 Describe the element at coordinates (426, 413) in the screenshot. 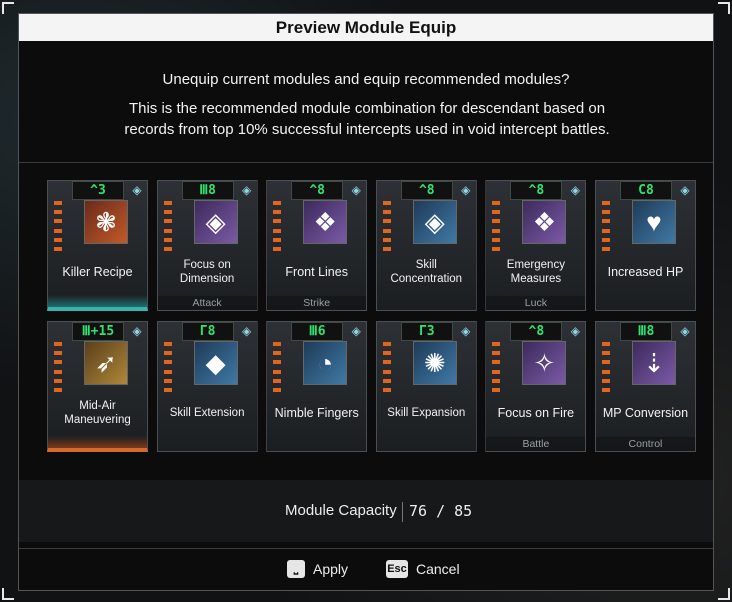

I see `module-name: Skill Expansion` at that location.